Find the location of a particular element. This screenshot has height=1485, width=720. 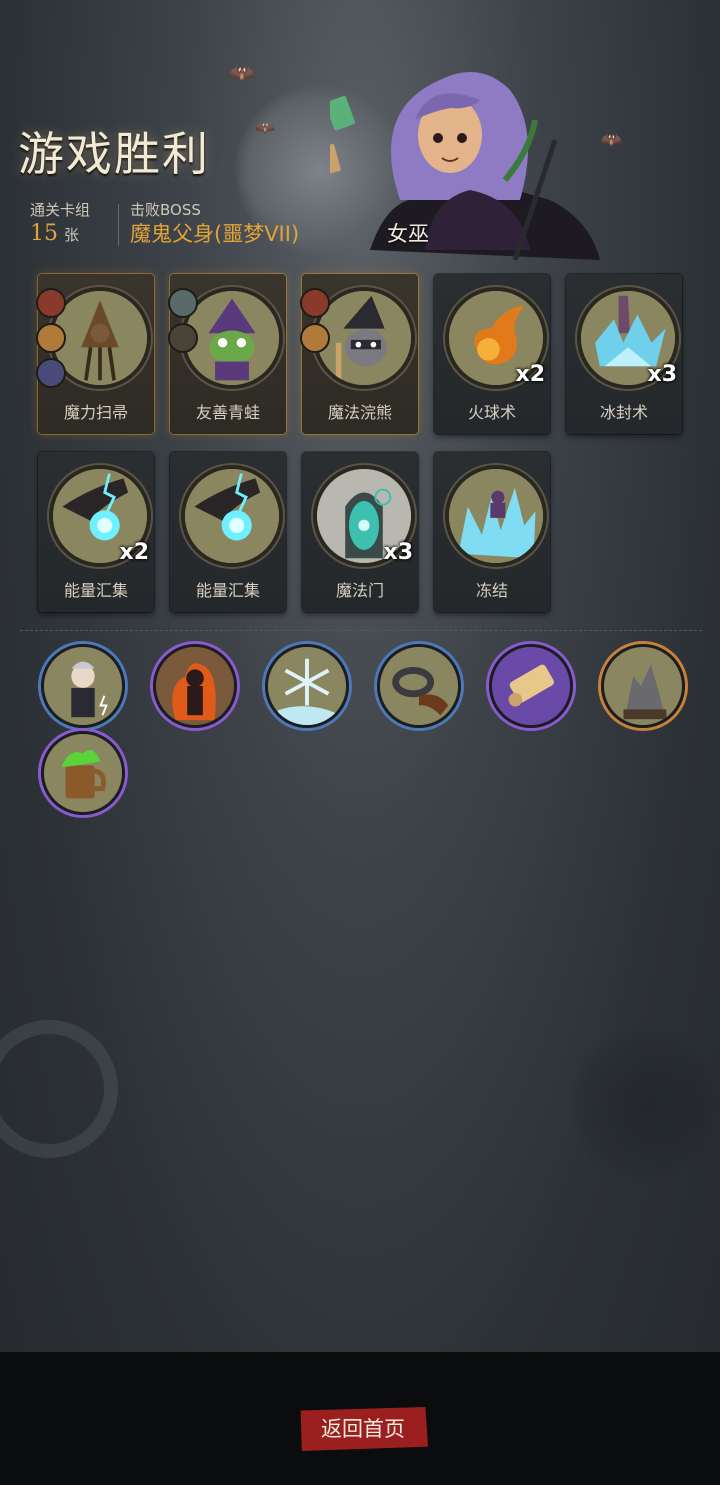

card-magic-raccoon: 魔法浣熊 is located at coordinates (359, 354).